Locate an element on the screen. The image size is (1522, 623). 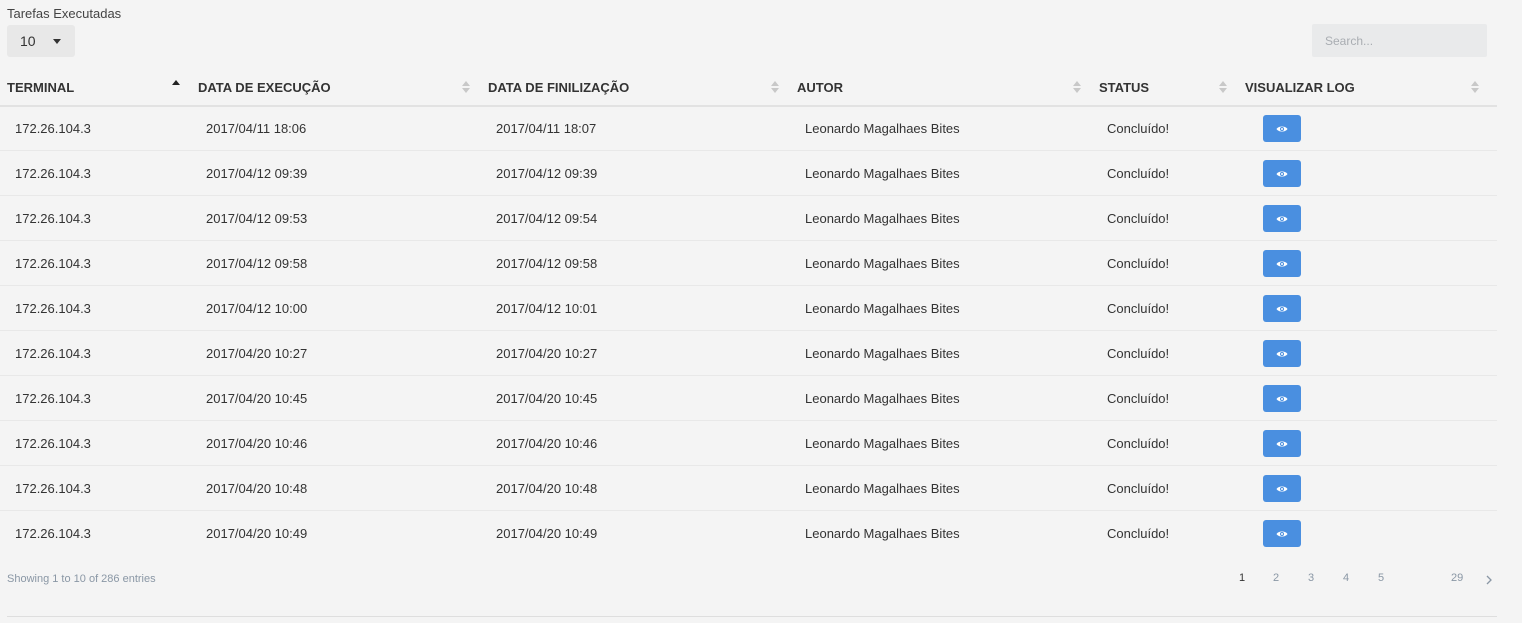
column-header-status: STATUS is located at coordinates (1164, 87).